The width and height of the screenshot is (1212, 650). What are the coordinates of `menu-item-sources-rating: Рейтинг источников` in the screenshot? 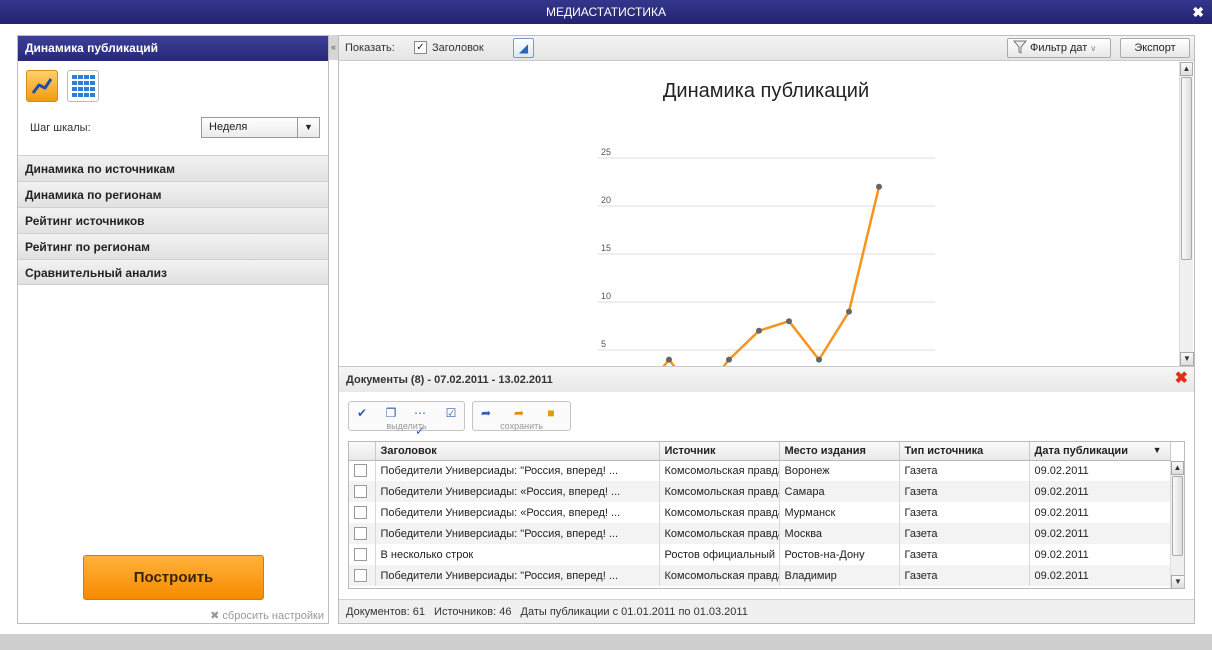 It's located at (173, 220).